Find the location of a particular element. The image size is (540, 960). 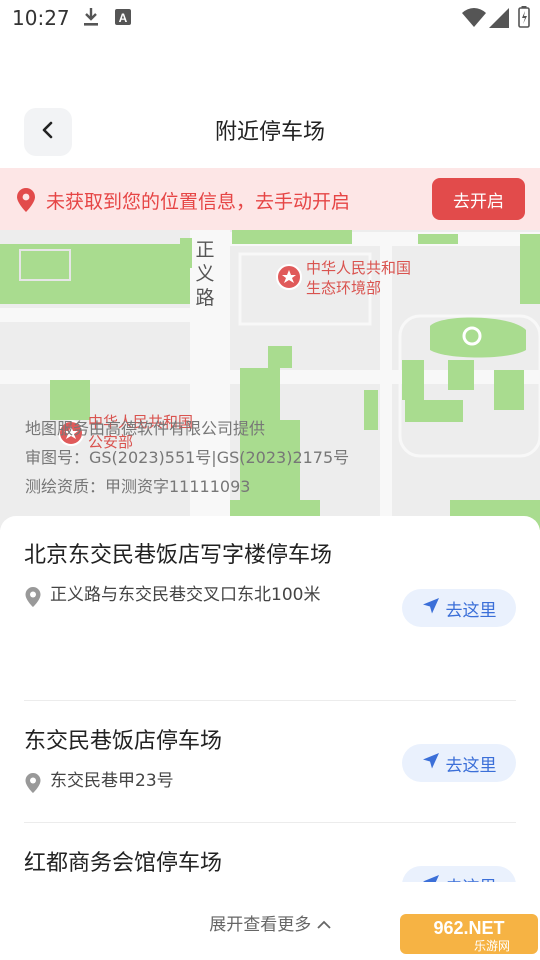

poi-marker: 中华人民共和国 生态环境部 is located at coordinates (343, 278).